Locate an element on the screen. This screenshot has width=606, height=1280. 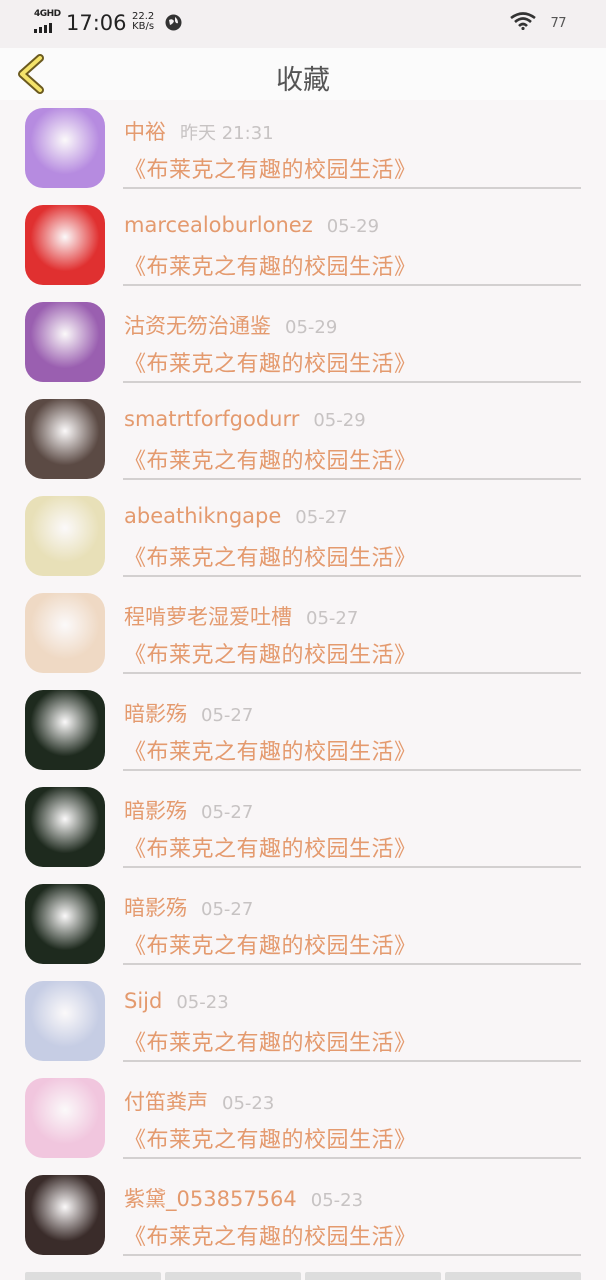
username: smatrtforfgodurr is located at coordinates (211, 419).